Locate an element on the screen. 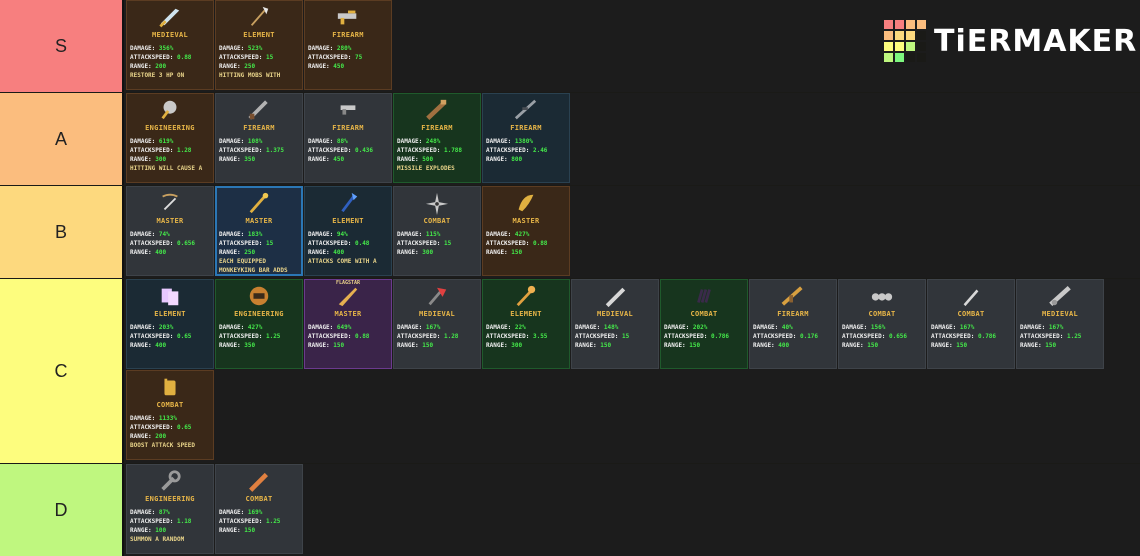  weapon-category: ENGINEERING is located at coordinates (170, 128).